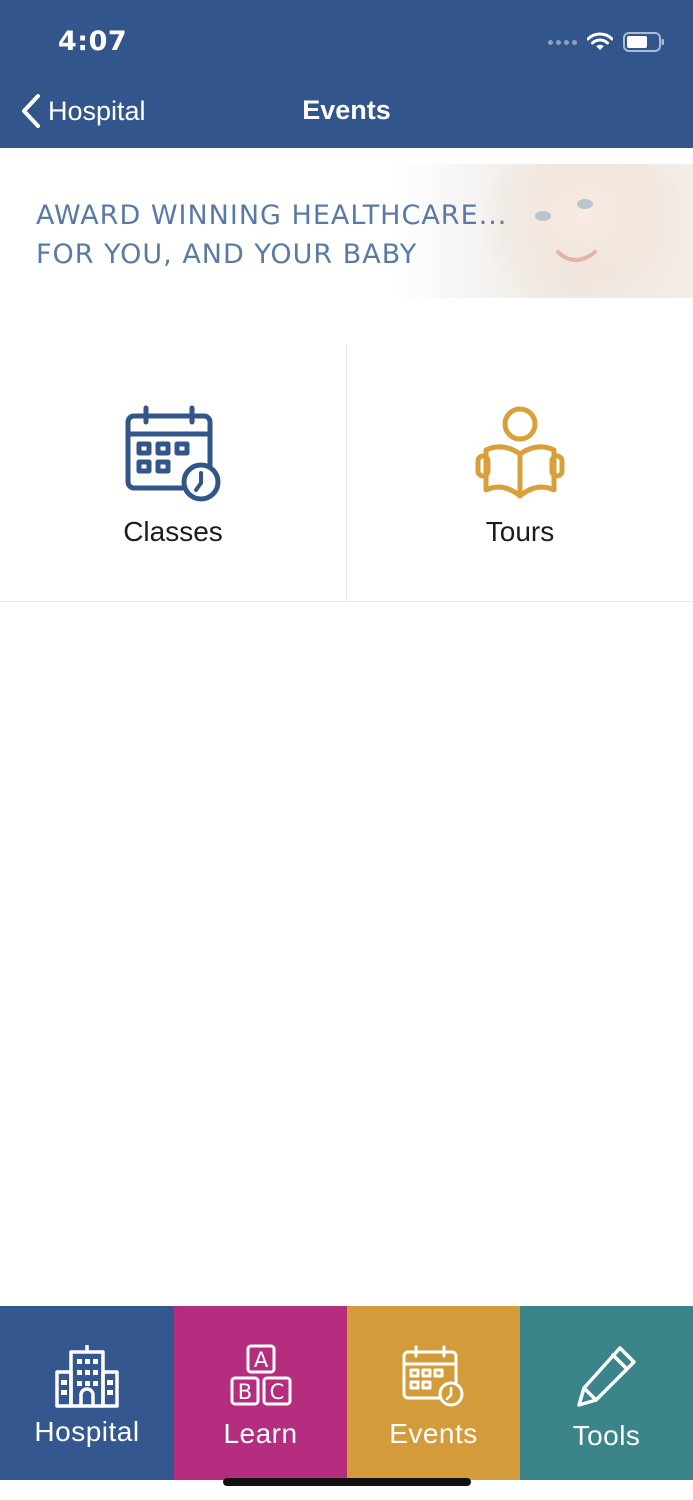  Describe the element at coordinates (87, 1376) in the screenshot. I see `hospital-building-icon` at that location.